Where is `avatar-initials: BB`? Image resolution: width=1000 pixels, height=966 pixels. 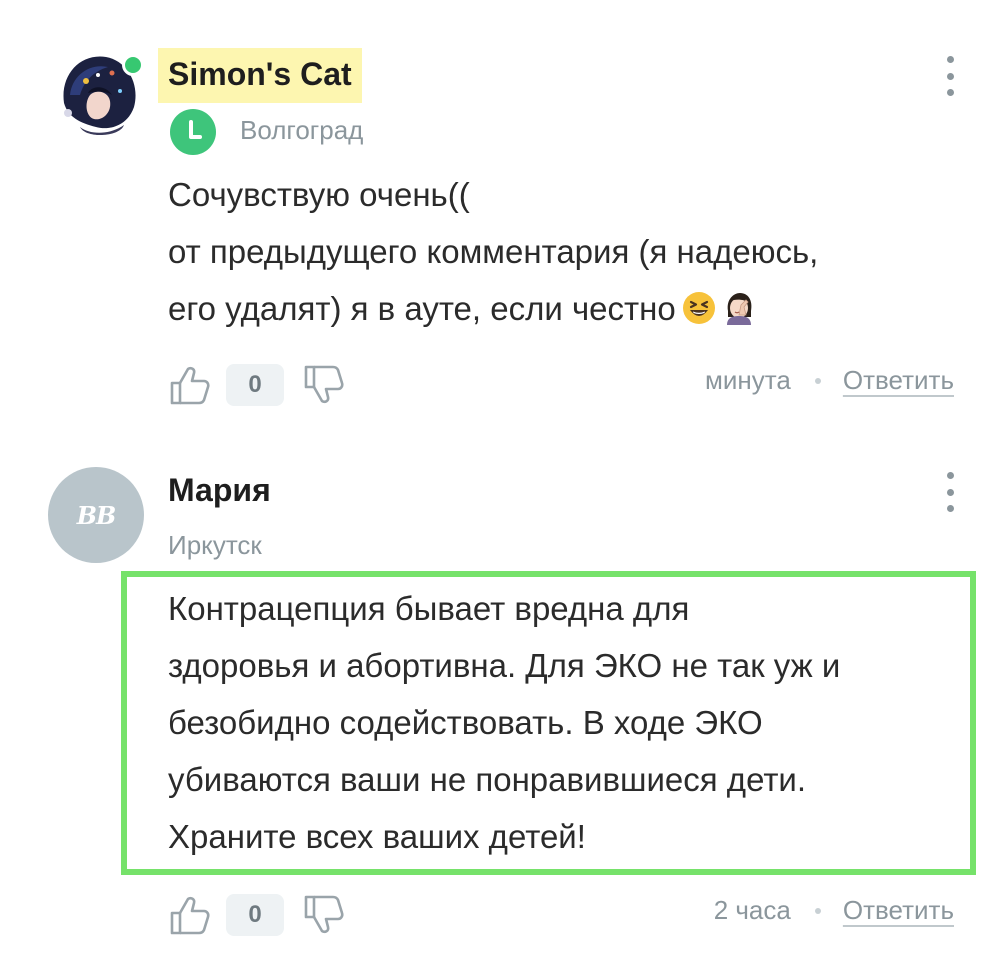
avatar-initials: BB is located at coordinates (96, 515).